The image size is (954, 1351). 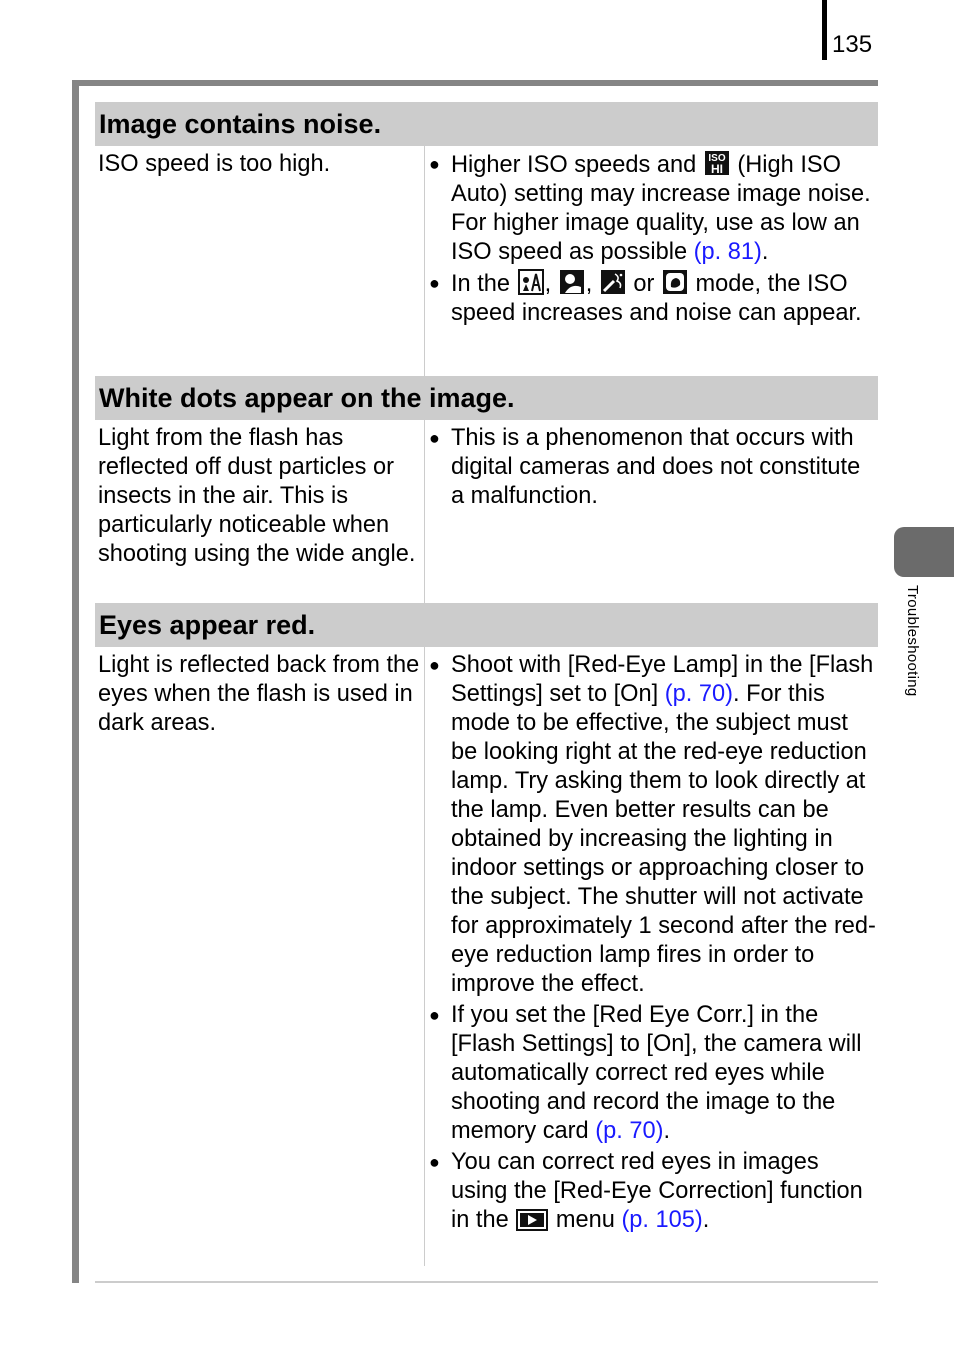 What do you see at coordinates (486, 398) in the screenshot?
I see `section-header: White dots appear on the image.` at bounding box center [486, 398].